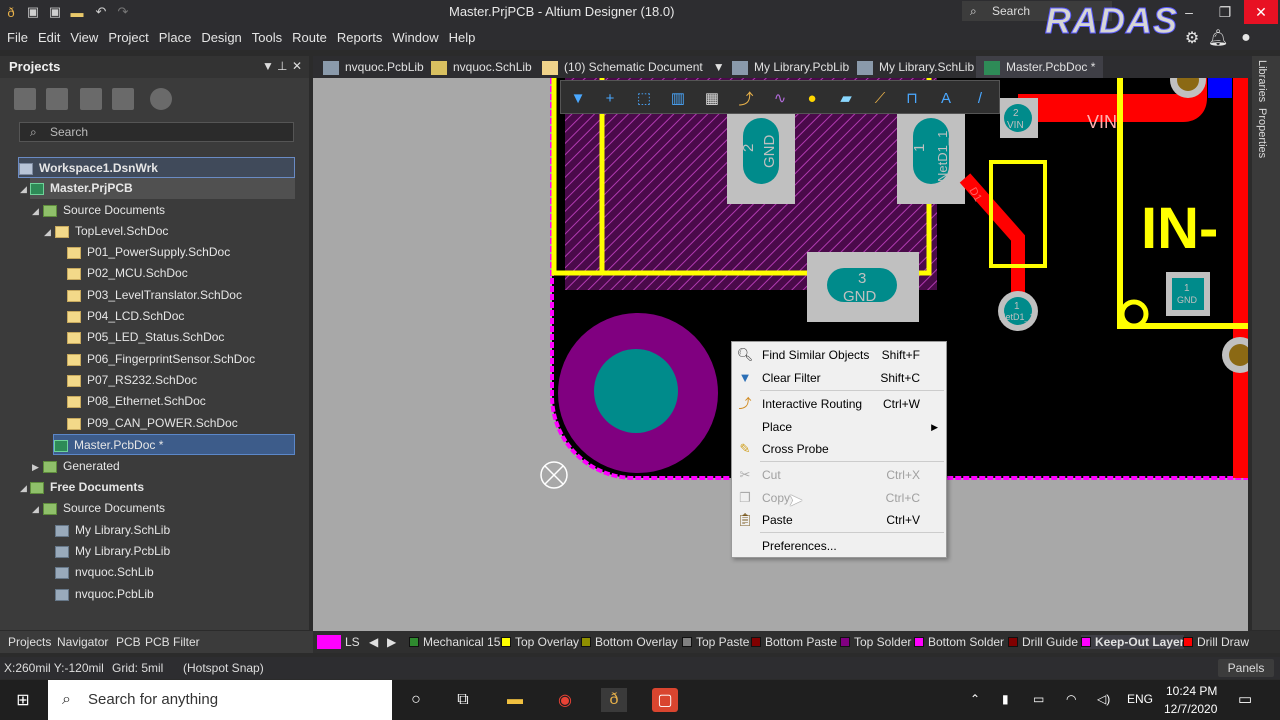  What do you see at coordinates (57, 99) in the screenshot?
I see `save-all-project-icon` at bounding box center [57, 99].